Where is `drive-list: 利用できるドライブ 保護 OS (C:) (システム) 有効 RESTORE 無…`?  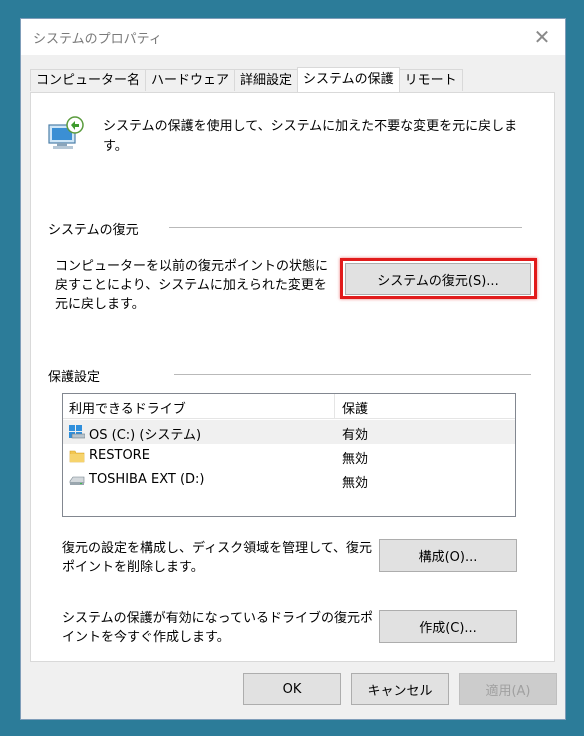
drive-list: 利用できるドライブ 保護 OS (C:) (システム) 有効 RESTORE 無… is located at coordinates (289, 455).